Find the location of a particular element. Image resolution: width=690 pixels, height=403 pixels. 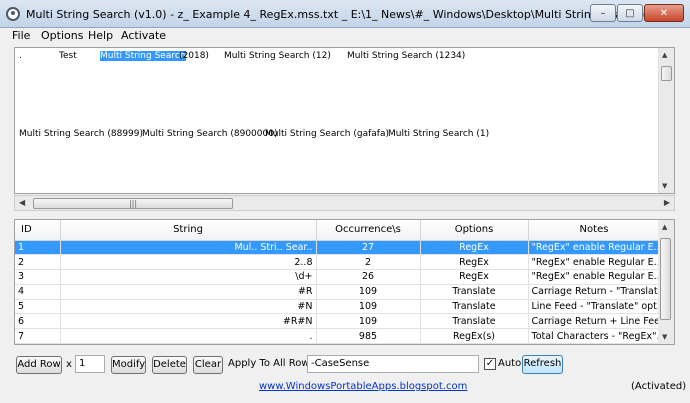

cell-occurrences: 27 is located at coordinates (368, 248).